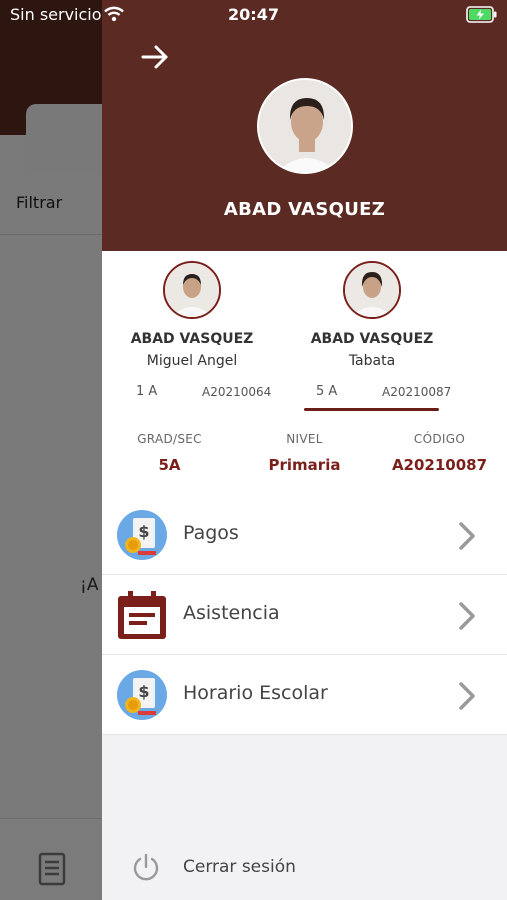  I want to click on student-grade: 5 A, so click(327, 391).